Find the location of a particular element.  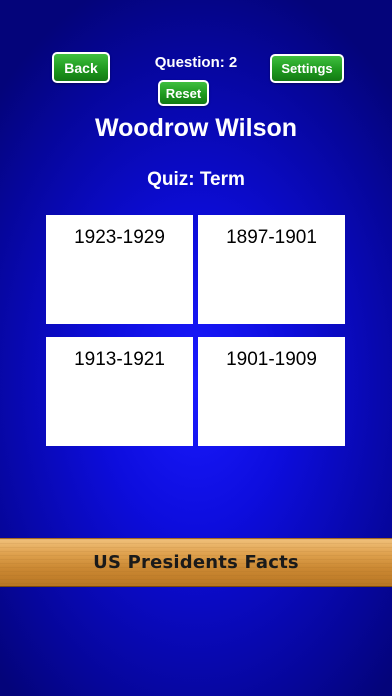

answer-option-4: 1901-1909 is located at coordinates (271, 391).